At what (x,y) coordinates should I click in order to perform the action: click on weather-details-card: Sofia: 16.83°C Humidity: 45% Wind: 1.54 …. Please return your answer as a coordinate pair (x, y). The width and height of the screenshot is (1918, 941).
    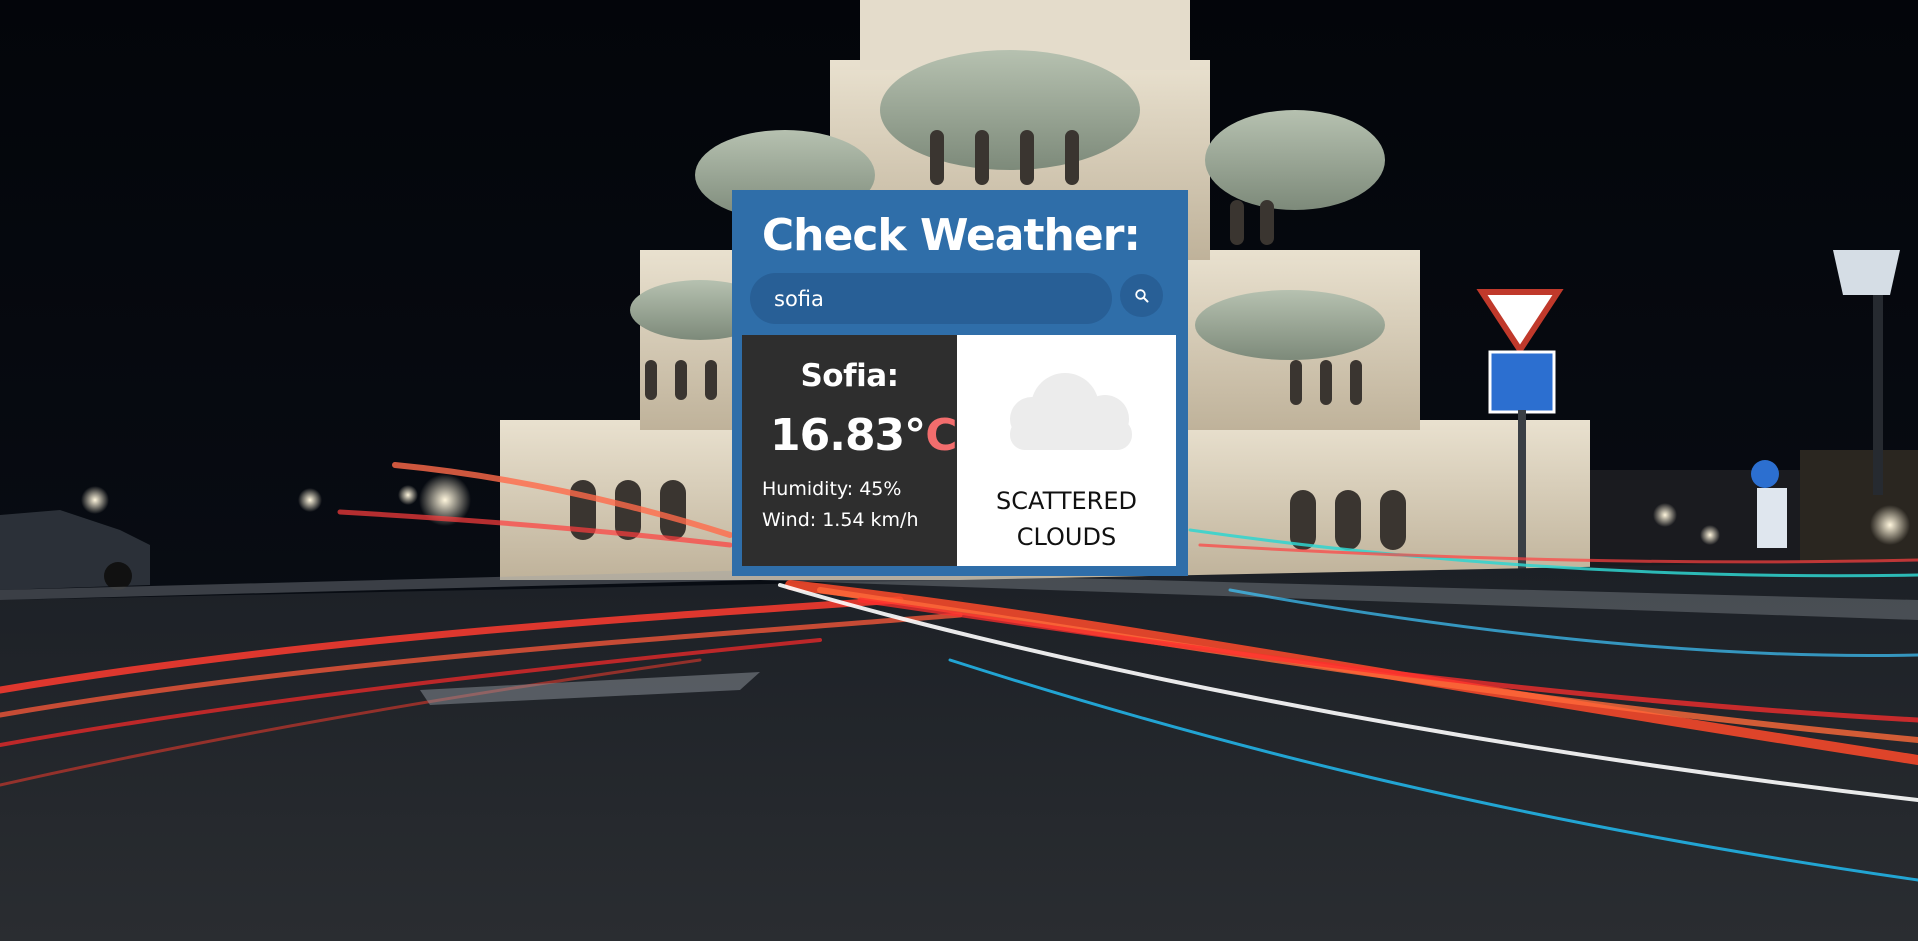
    Looking at the image, I should click on (849, 450).